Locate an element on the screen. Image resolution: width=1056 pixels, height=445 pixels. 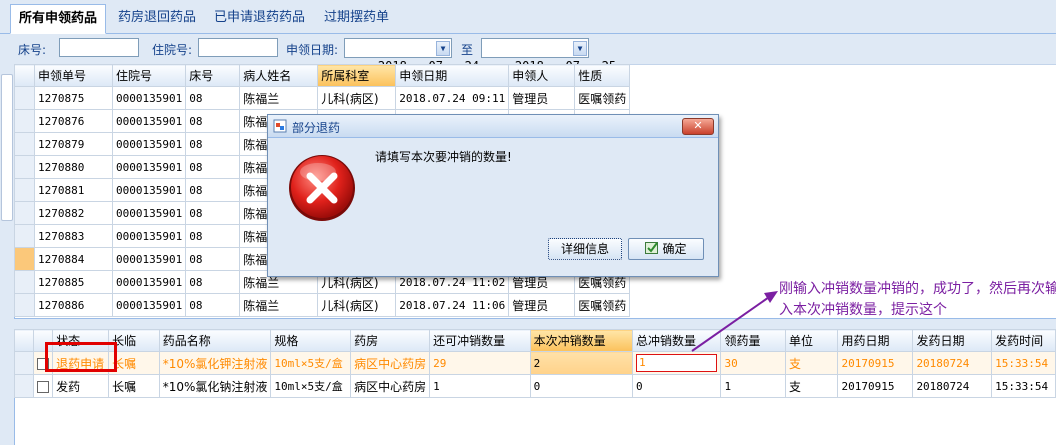
table-cell: *10%氯化钠注射液 is located at coordinates (215, 386).